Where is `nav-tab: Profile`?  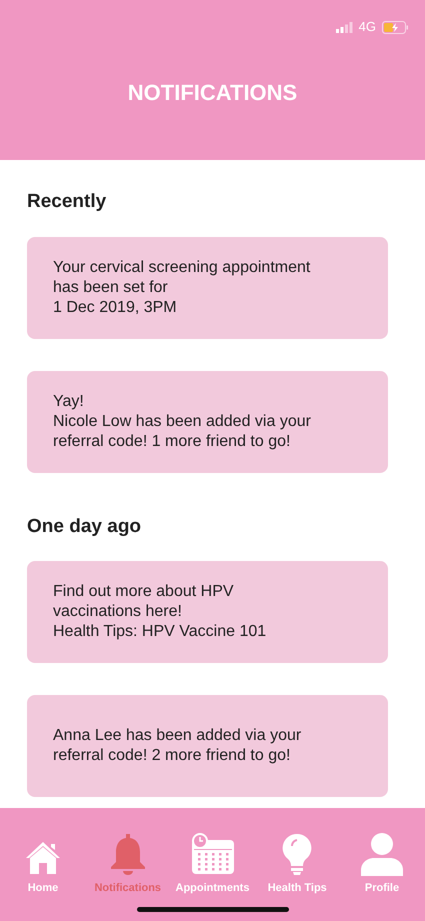
nav-tab: Profile is located at coordinates (382, 864).